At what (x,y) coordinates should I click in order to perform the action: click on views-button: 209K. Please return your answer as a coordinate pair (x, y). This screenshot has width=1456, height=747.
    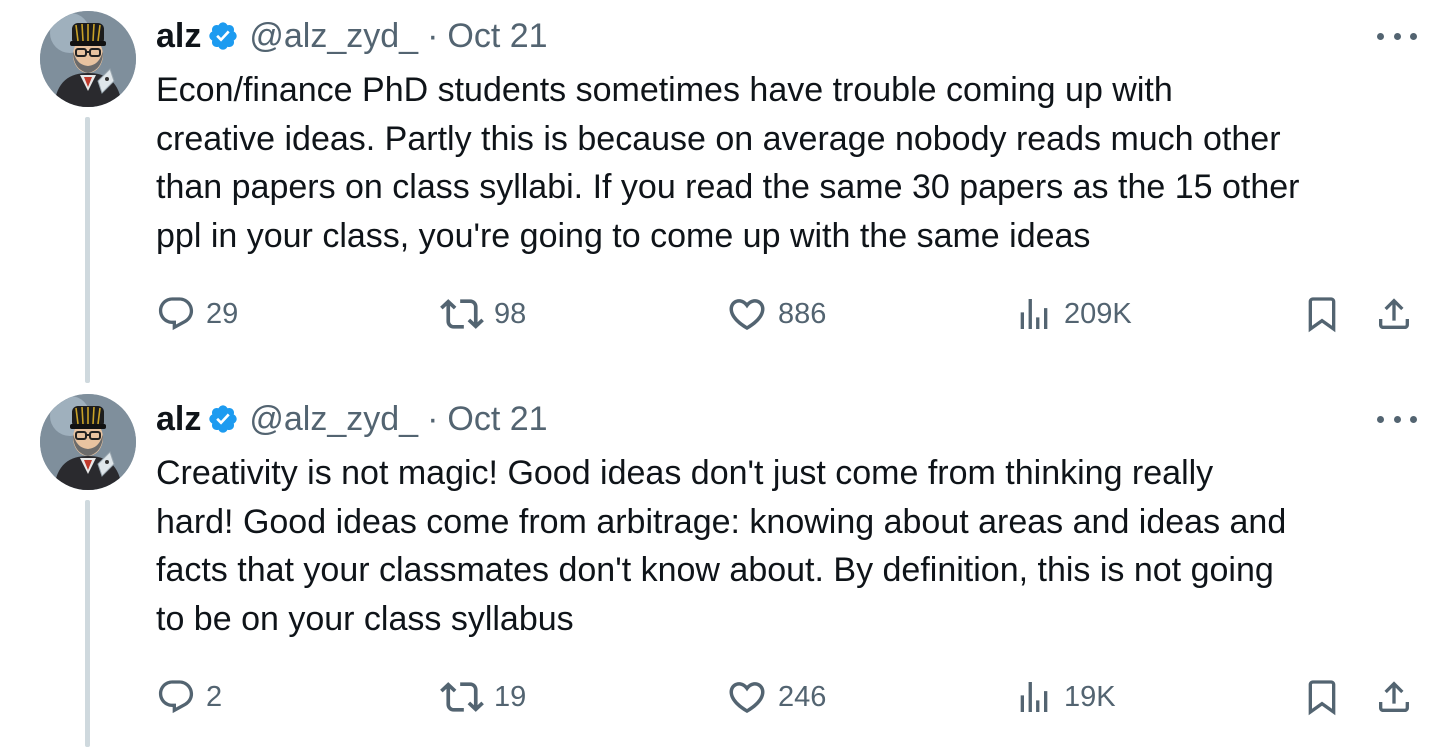
    Looking at the image, I should click on (1073, 314).